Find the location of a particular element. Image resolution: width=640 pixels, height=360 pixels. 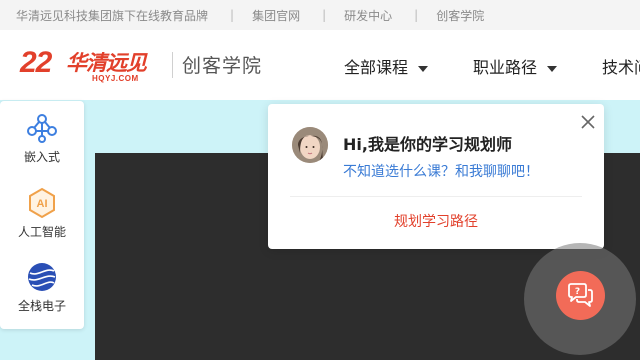

topbar-link-maker-academy: 创客学院 is located at coordinates (460, 15).